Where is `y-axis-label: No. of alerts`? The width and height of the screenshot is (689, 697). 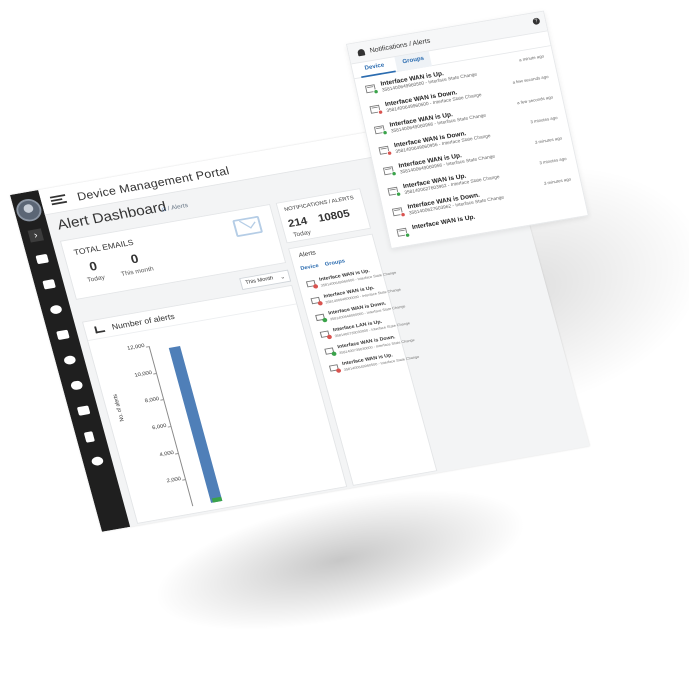
y-axis-label: No. of alerts is located at coordinates (119, 407).